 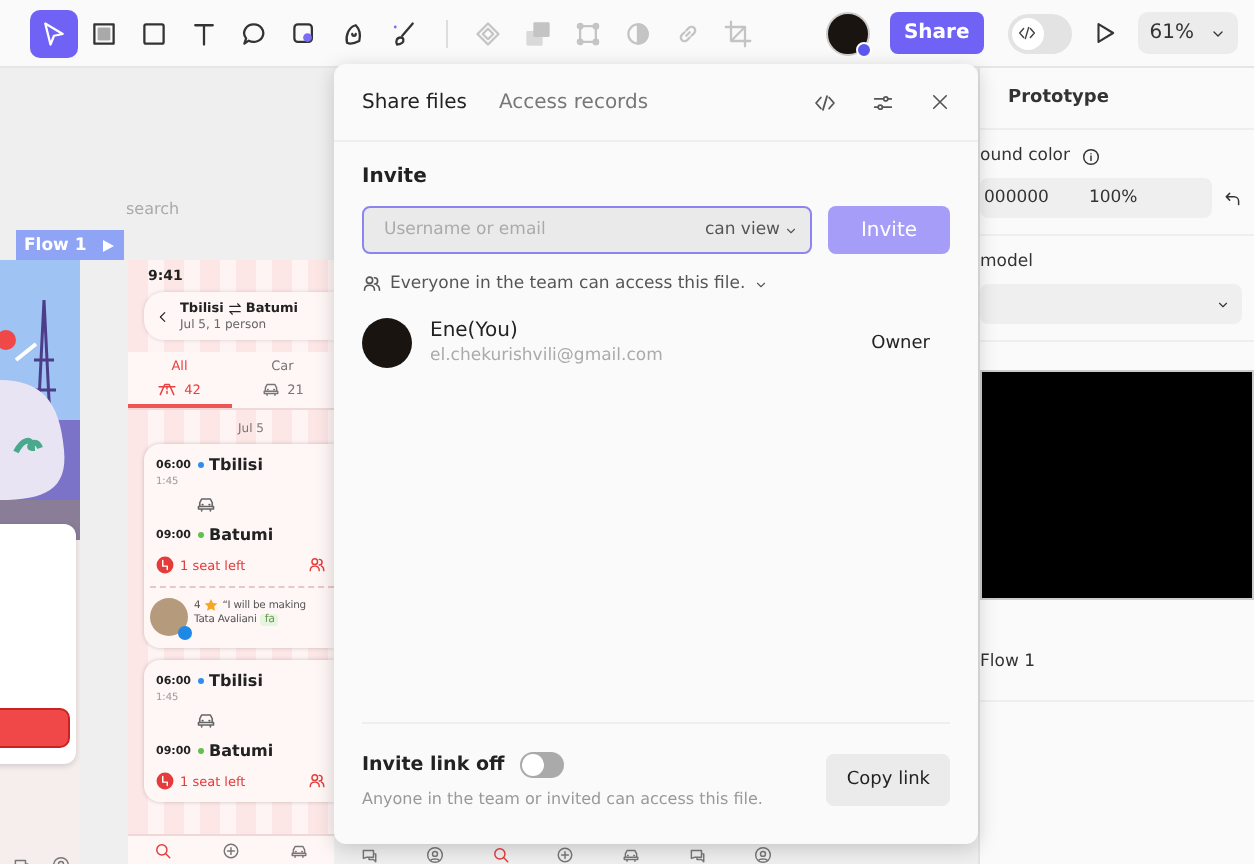 I want to click on speech-bubble-icon, so click(x=254, y=33).